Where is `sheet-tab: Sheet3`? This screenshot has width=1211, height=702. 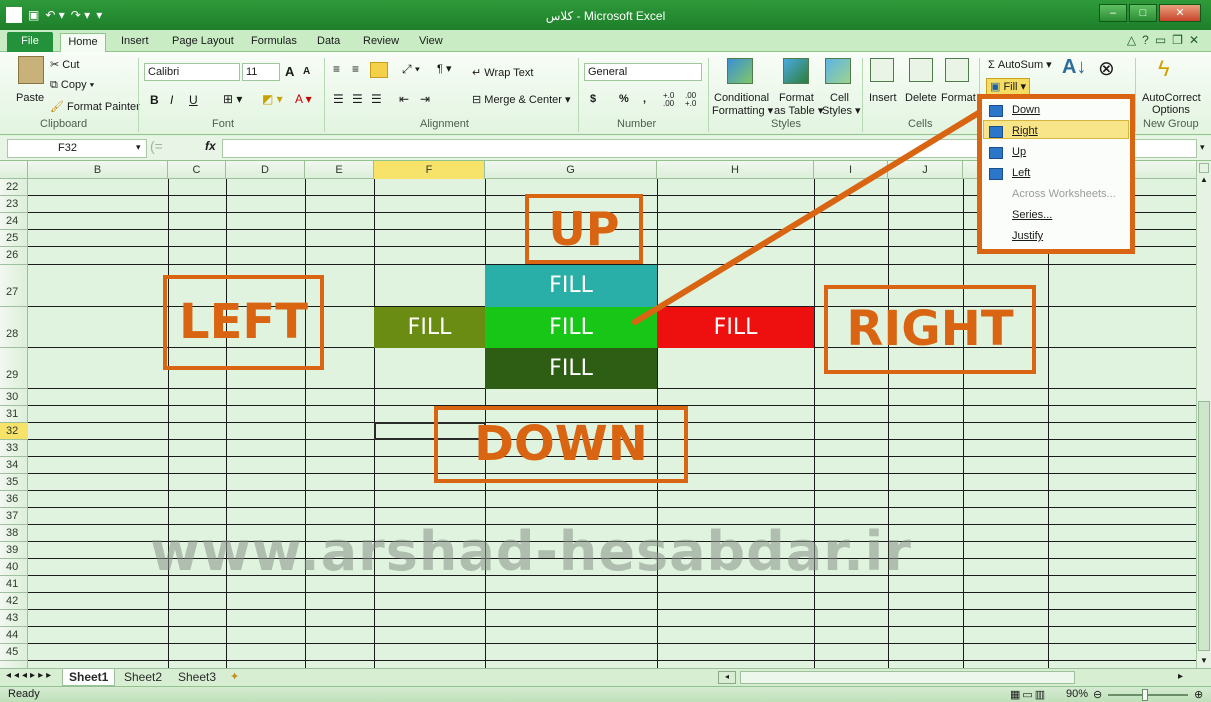 sheet-tab: Sheet3 is located at coordinates (197, 677).